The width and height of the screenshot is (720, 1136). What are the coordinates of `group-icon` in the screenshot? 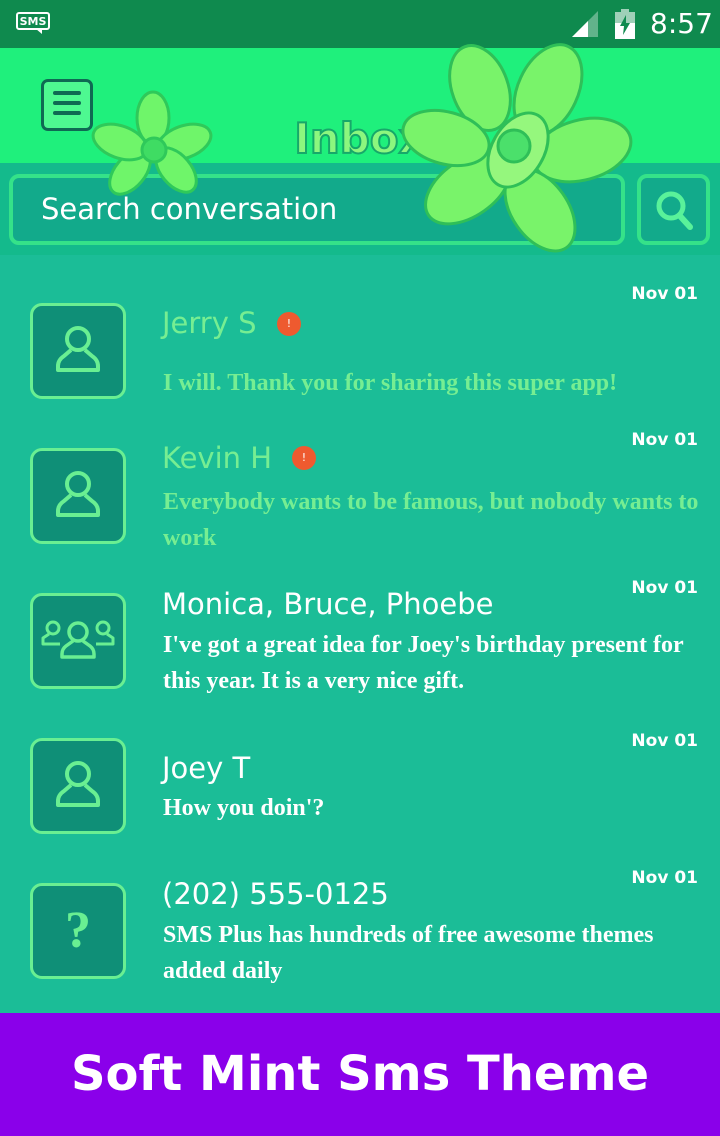 It's located at (78, 639).